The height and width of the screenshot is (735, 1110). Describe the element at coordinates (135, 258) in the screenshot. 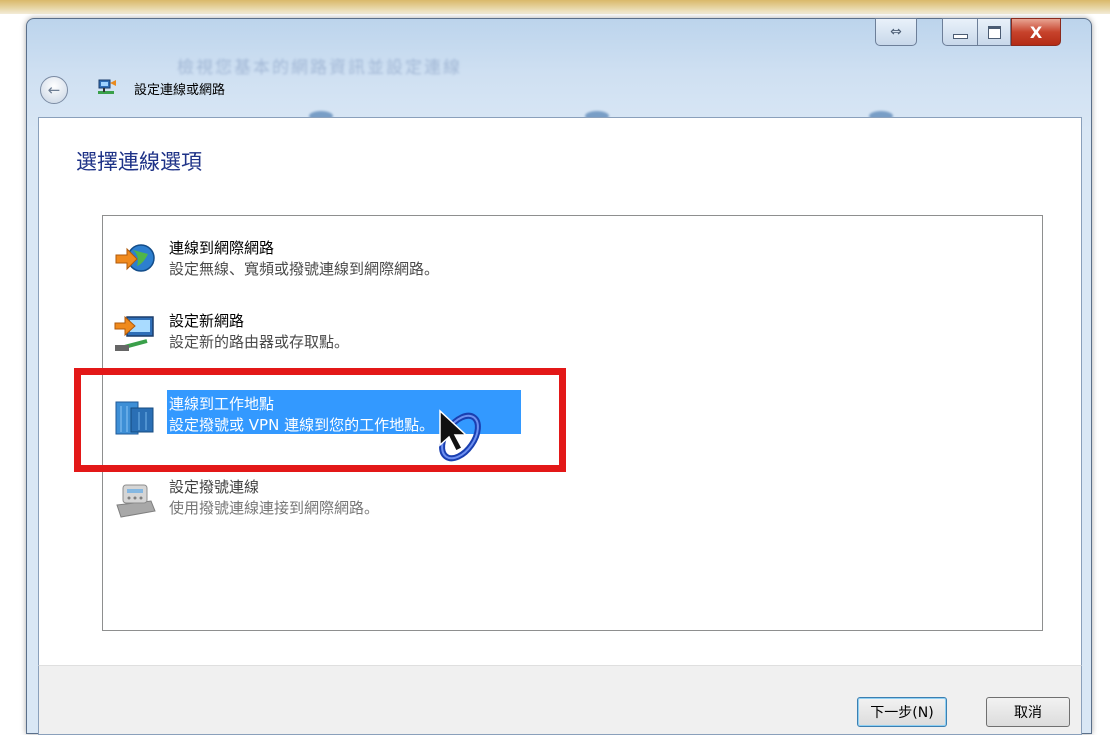

I see `globe-arrow-icon` at that location.